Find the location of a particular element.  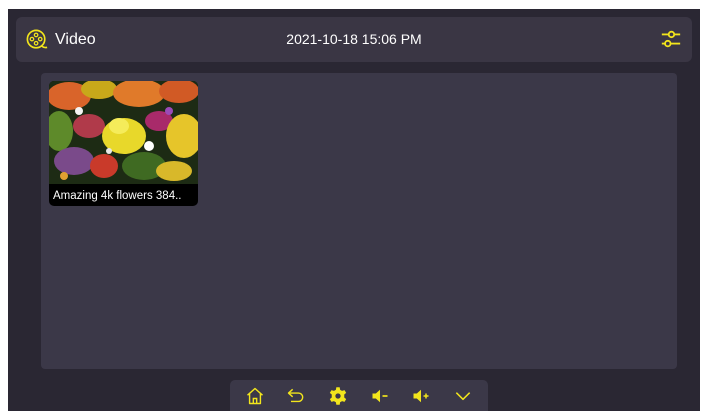

volume-up-button is located at coordinates (421, 396).